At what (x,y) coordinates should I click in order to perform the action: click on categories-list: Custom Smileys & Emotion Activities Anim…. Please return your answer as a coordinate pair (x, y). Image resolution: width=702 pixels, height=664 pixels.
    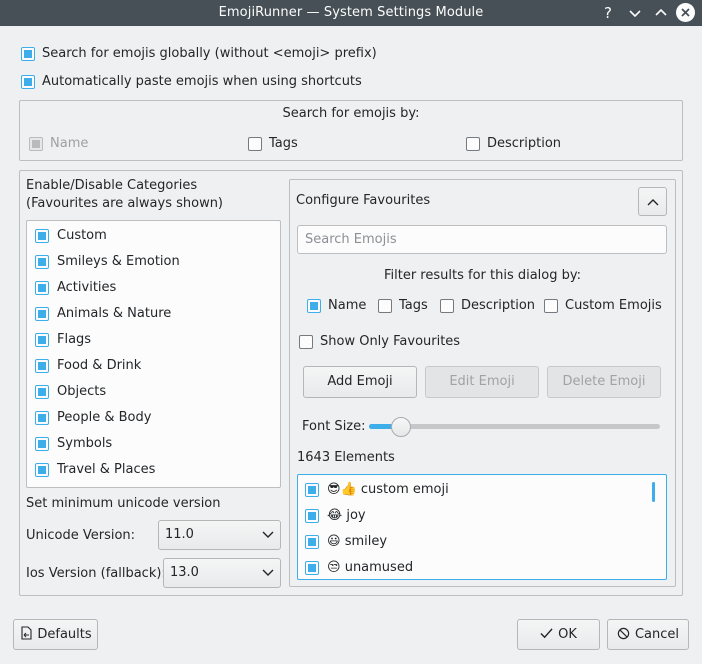
    Looking at the image, I should click on (153, 354).